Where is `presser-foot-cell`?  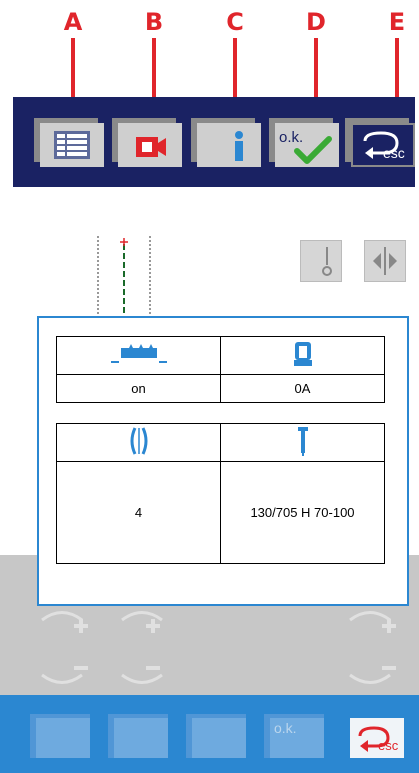
presser-foot-cell is located at coordinates (302, 355).